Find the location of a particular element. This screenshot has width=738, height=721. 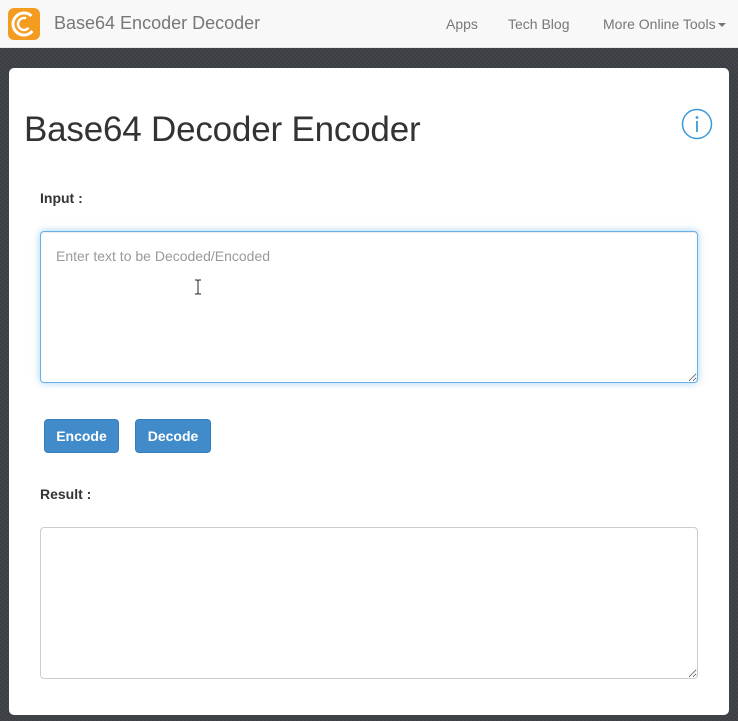

input-label: Input : is located at coordinates (61, 198).